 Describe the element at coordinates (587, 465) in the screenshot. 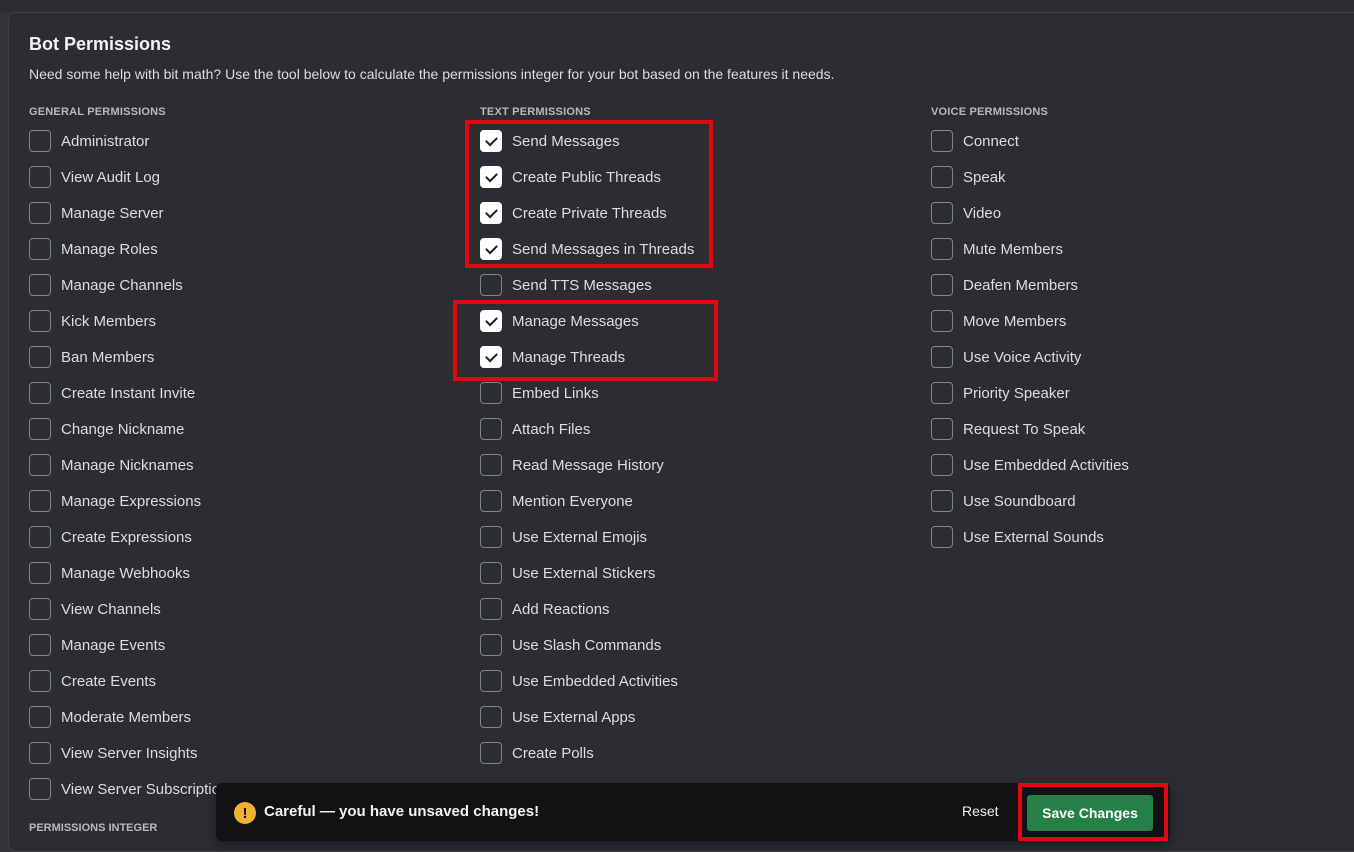

I see `permission-read-message-history: Read Message History` at that location.